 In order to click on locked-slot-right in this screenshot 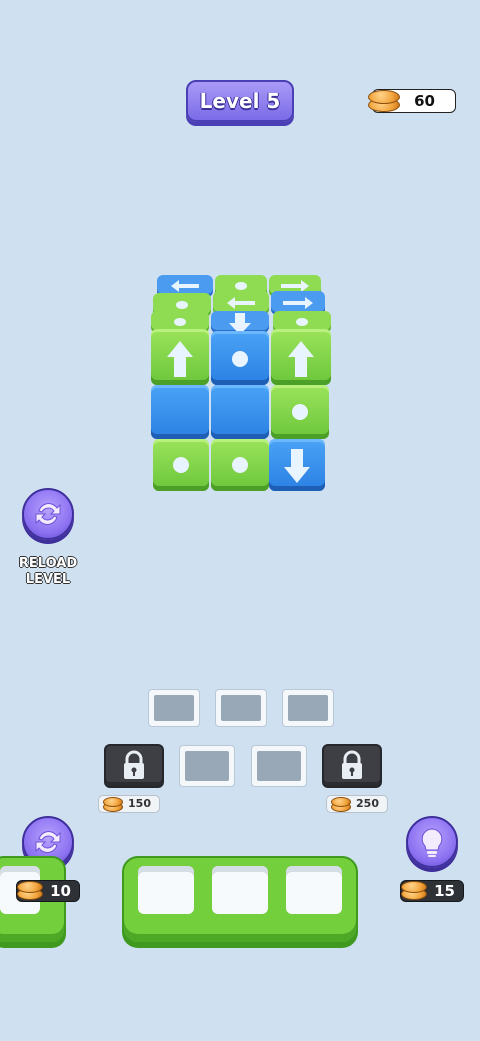, I will do `click(352, 766)`.